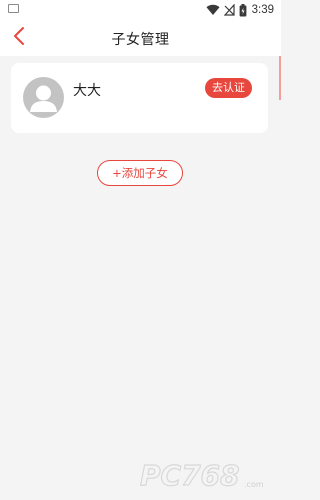 The height and width of the screenshot is (500, 320). I want to click on battery-icon, so click(243, 10).